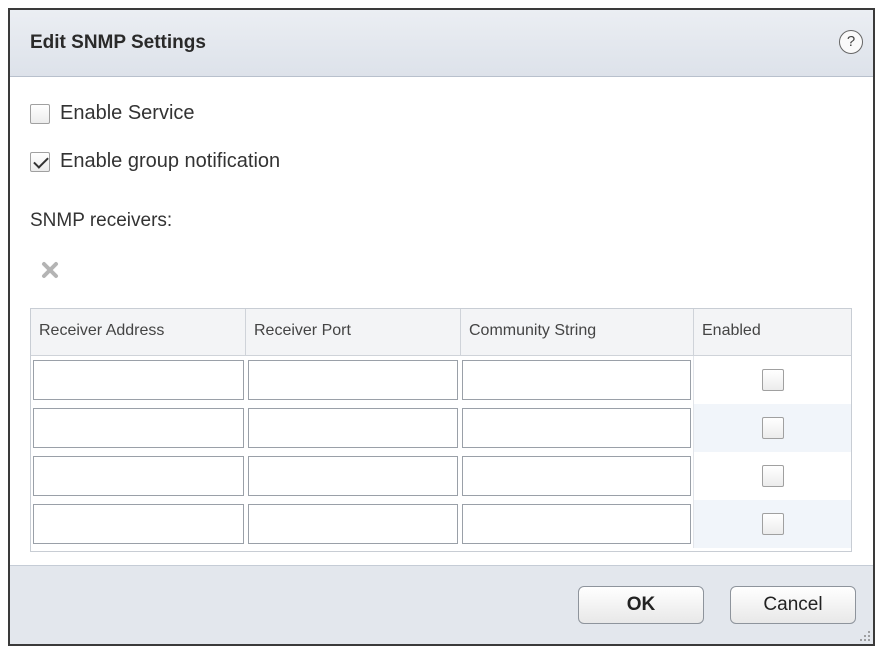 The image size is (877, 648). Describe the element at coordinates (40, 113) in the screenshot. I see `enable-service-checkbox` at that location.